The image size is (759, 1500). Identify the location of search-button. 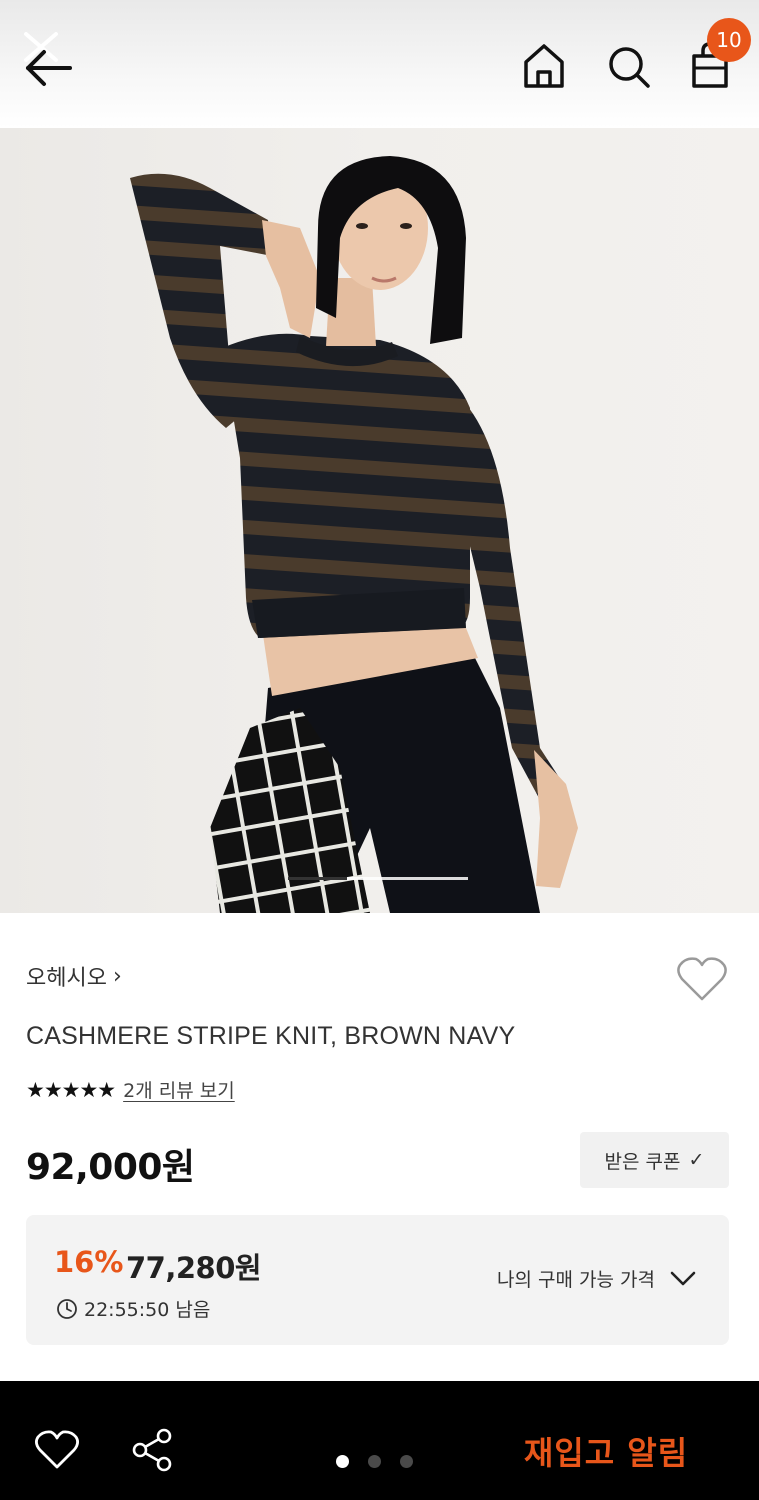
(628, 66).